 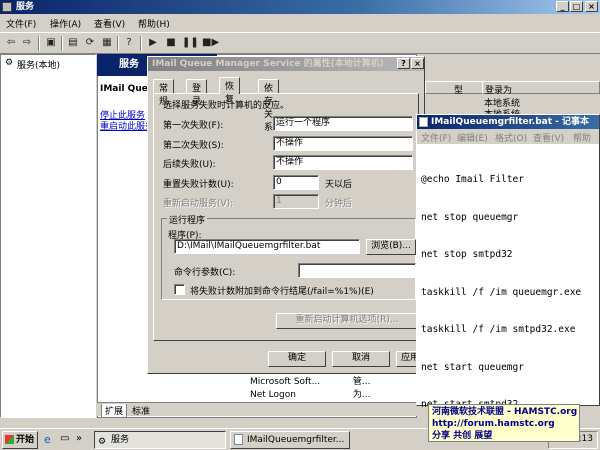 I want to click on pause-service-icon: ❚❚, so click(x=190, y=43).